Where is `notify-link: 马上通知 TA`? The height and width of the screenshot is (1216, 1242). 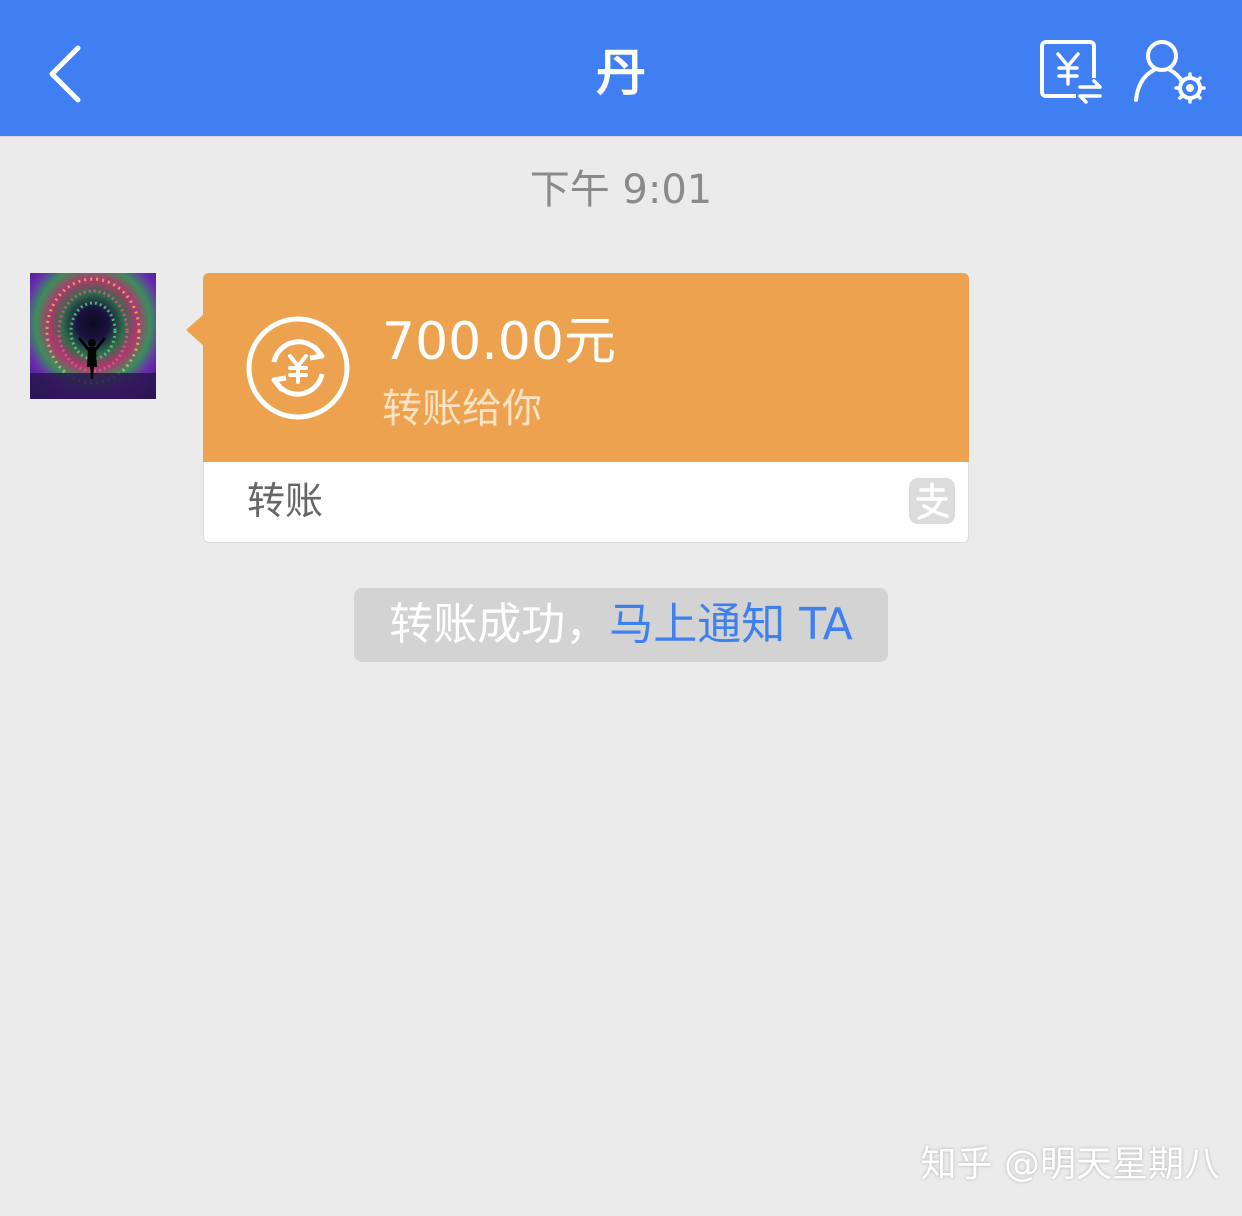
notify-link: 马上通知 TA is located at coordinates (731, 624).